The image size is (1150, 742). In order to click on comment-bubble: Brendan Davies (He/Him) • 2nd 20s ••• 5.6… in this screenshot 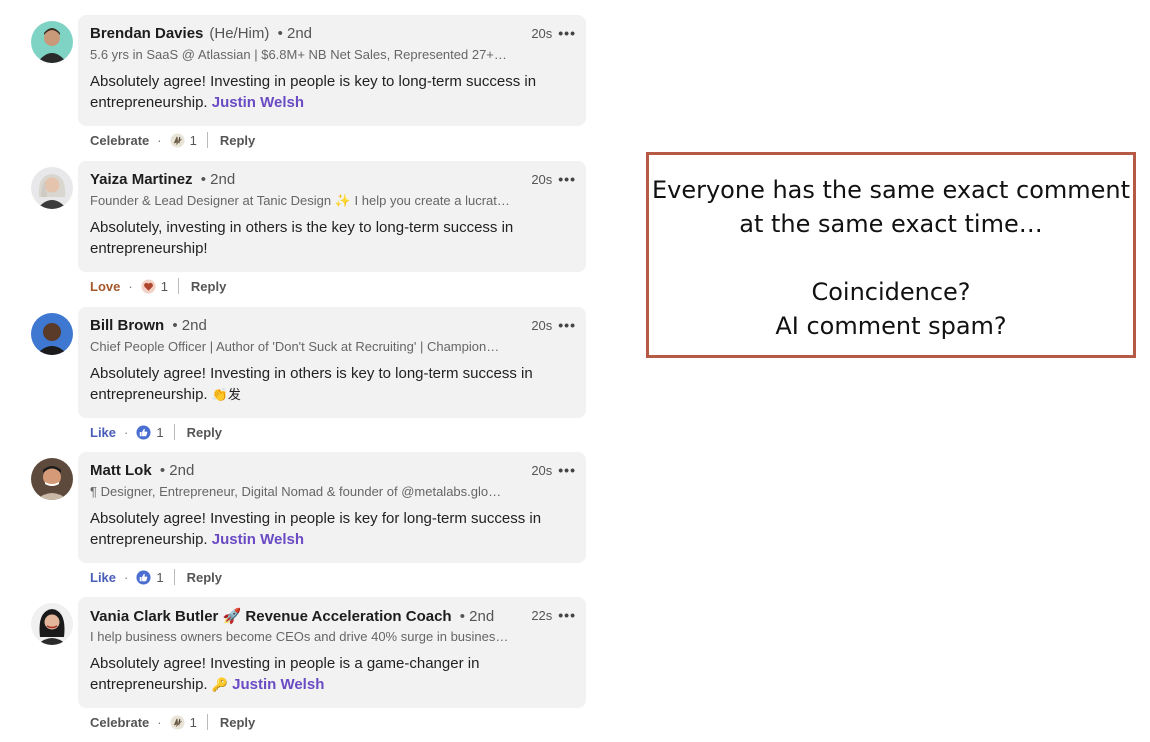, I will do `click(332, 70)`.